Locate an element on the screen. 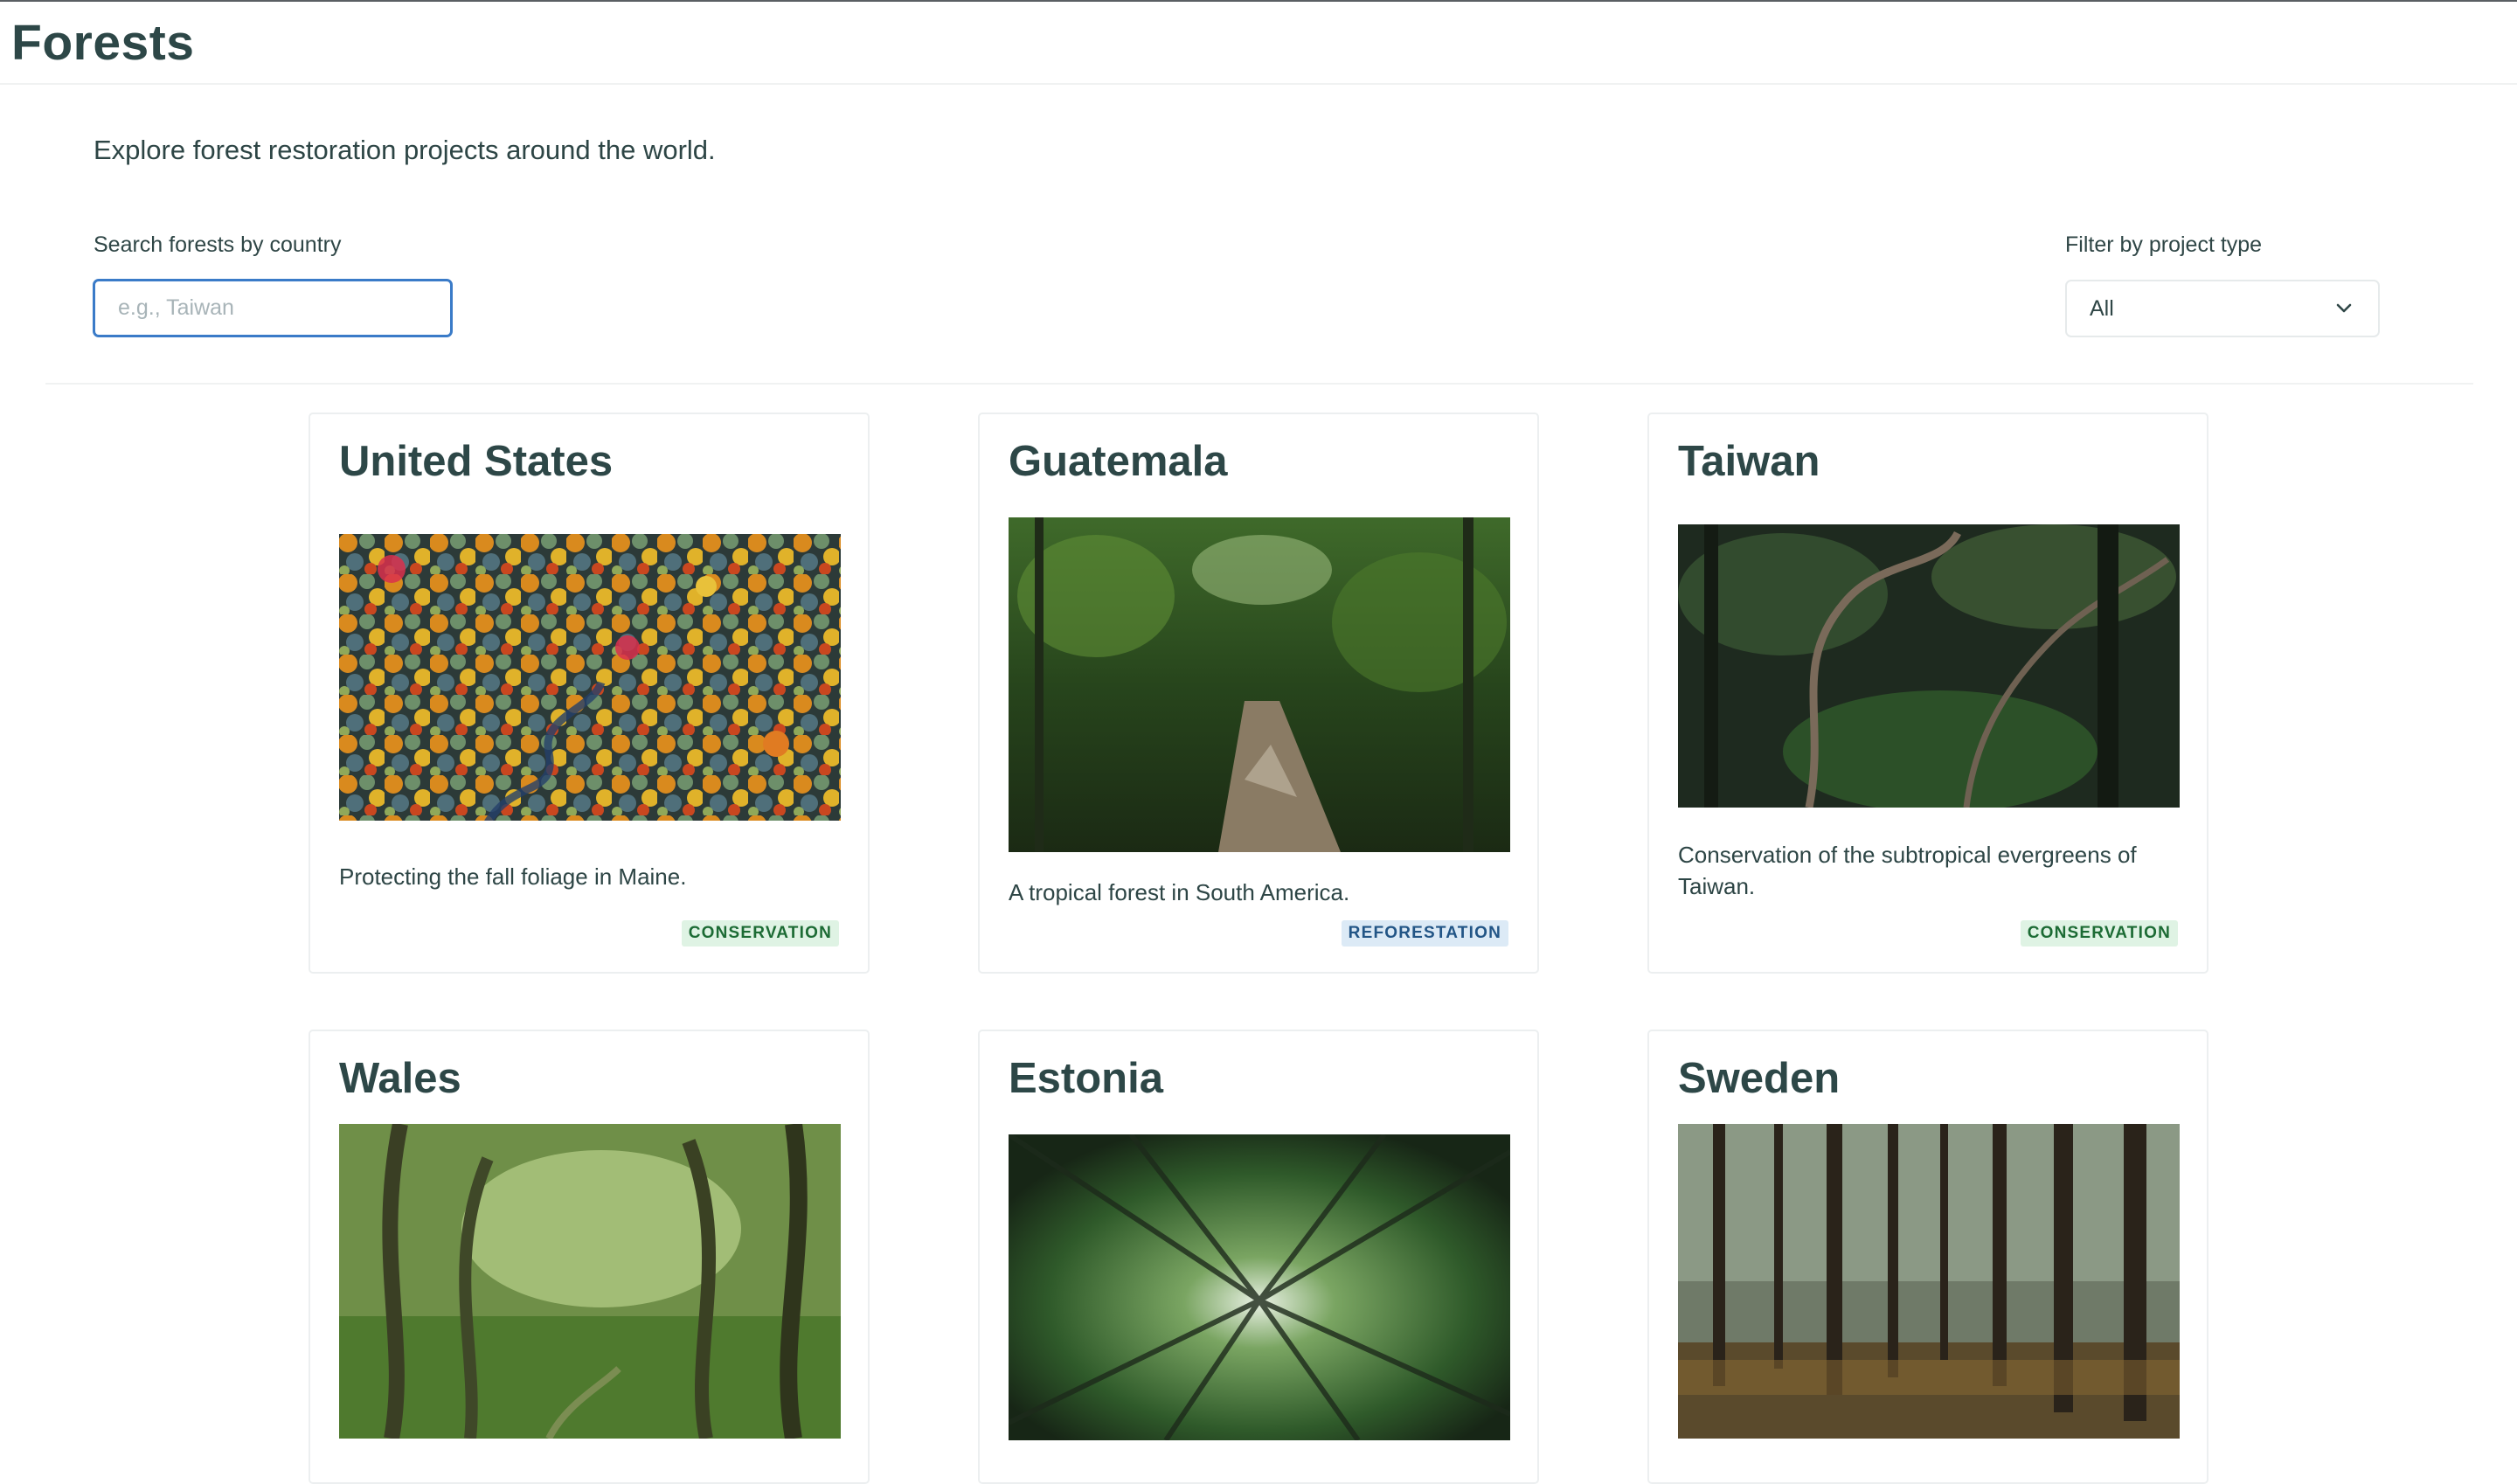 The image size is (2517, 1484). chevron-down-icon is located at coordinates (2344, 308).